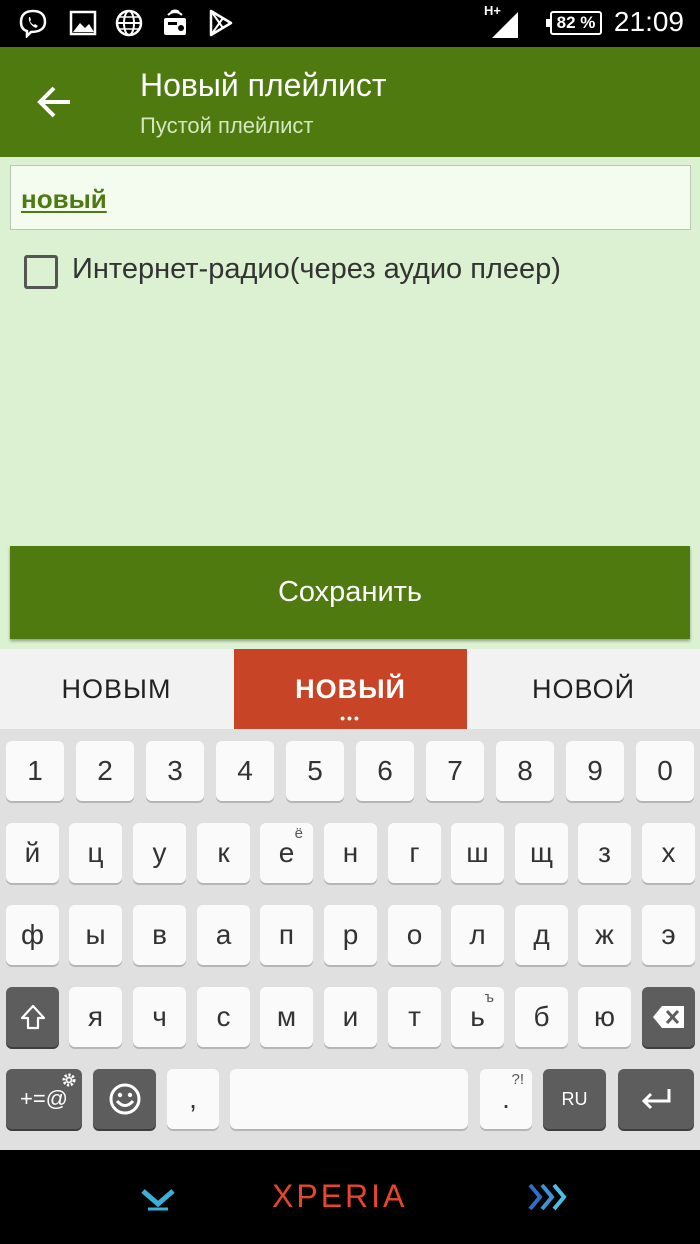  Describe the element at coordinates (477, 935) in the screenshot. I see `key-letter: л` at that location.